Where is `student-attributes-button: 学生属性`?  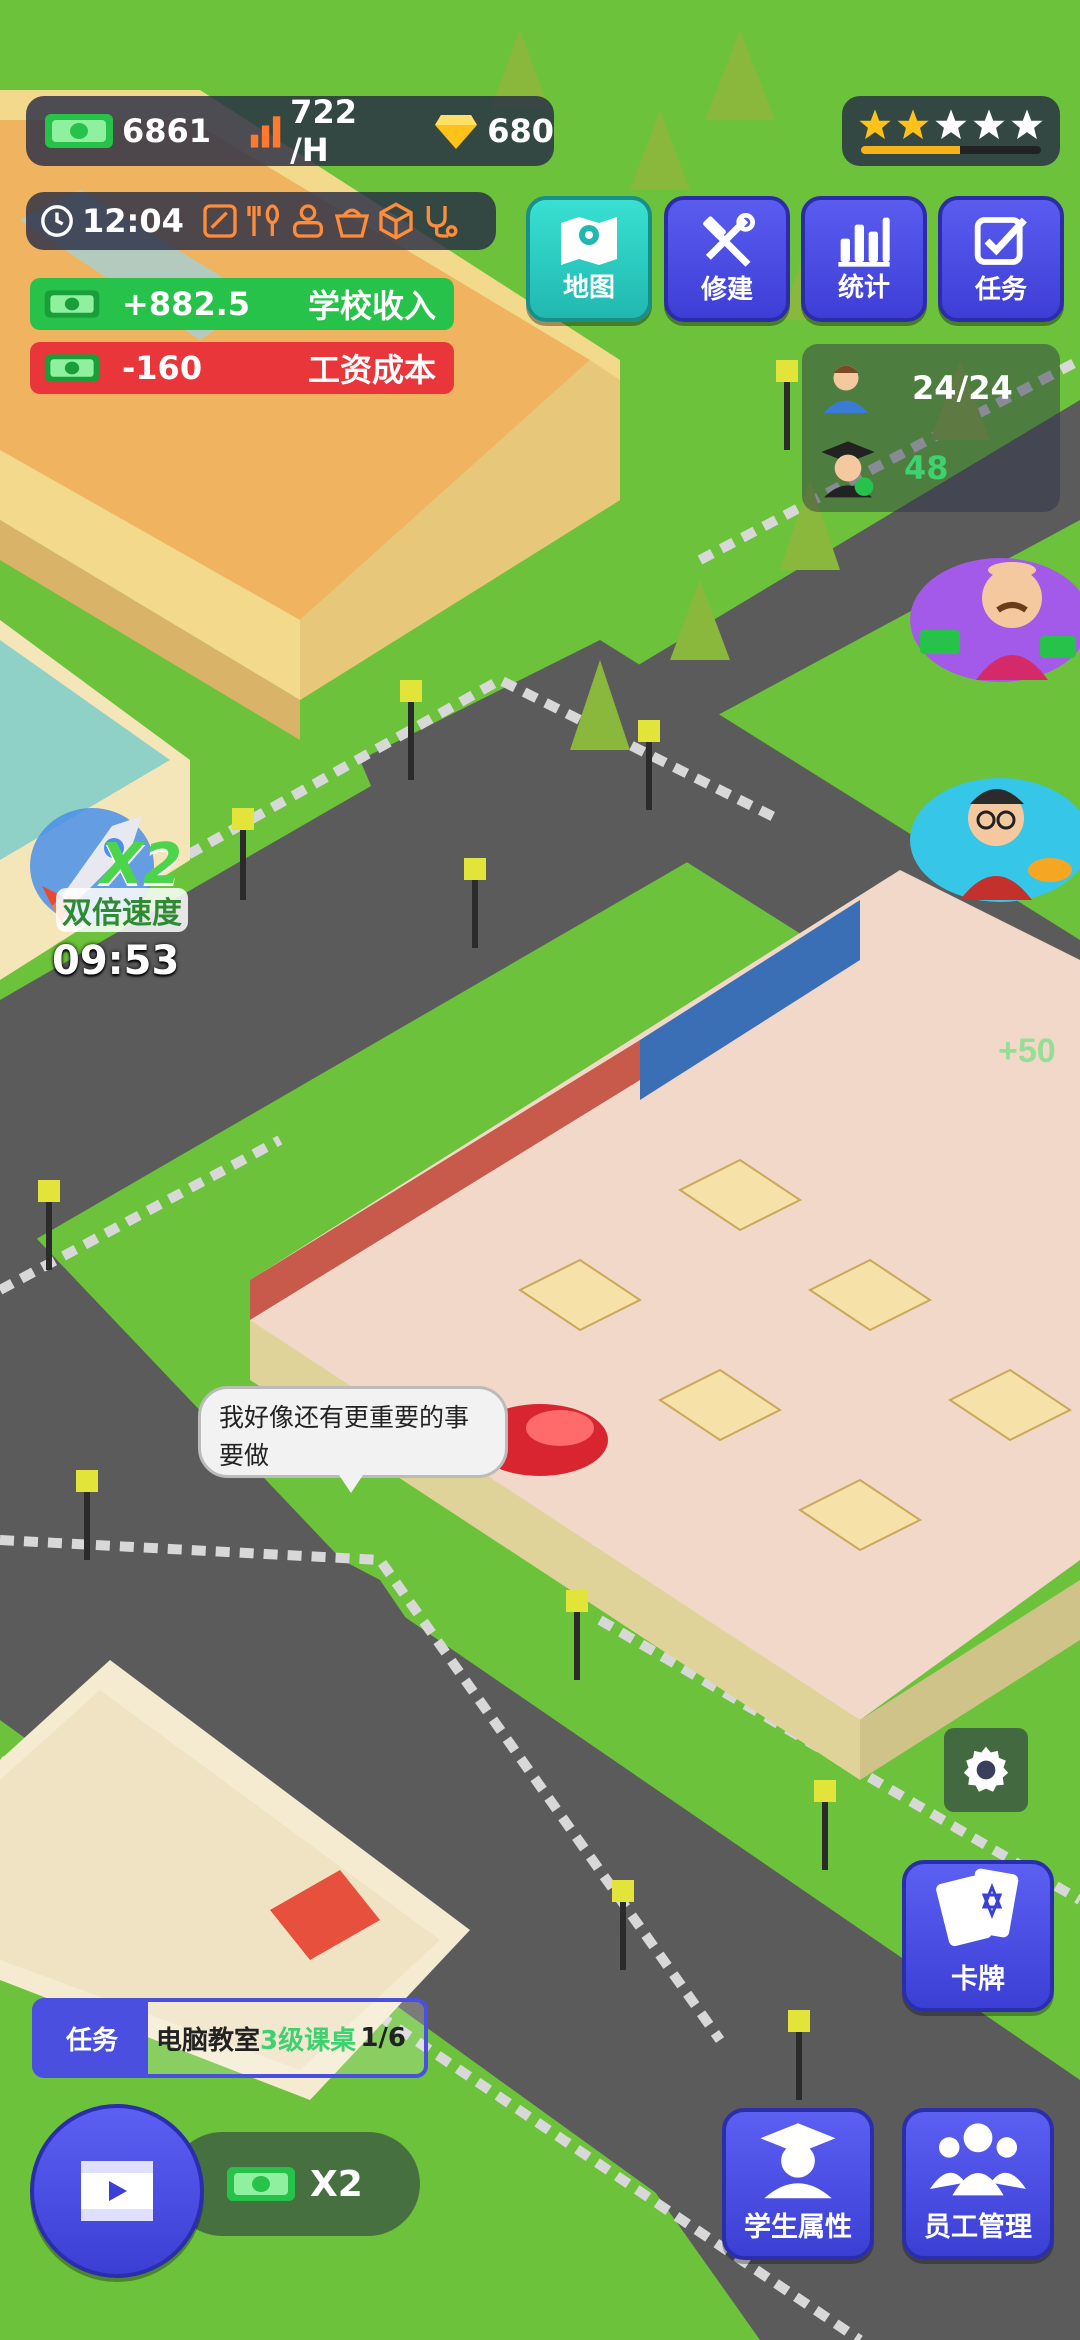
student-attributes-button: 学生属性 is located at coordinates (798, 2184).